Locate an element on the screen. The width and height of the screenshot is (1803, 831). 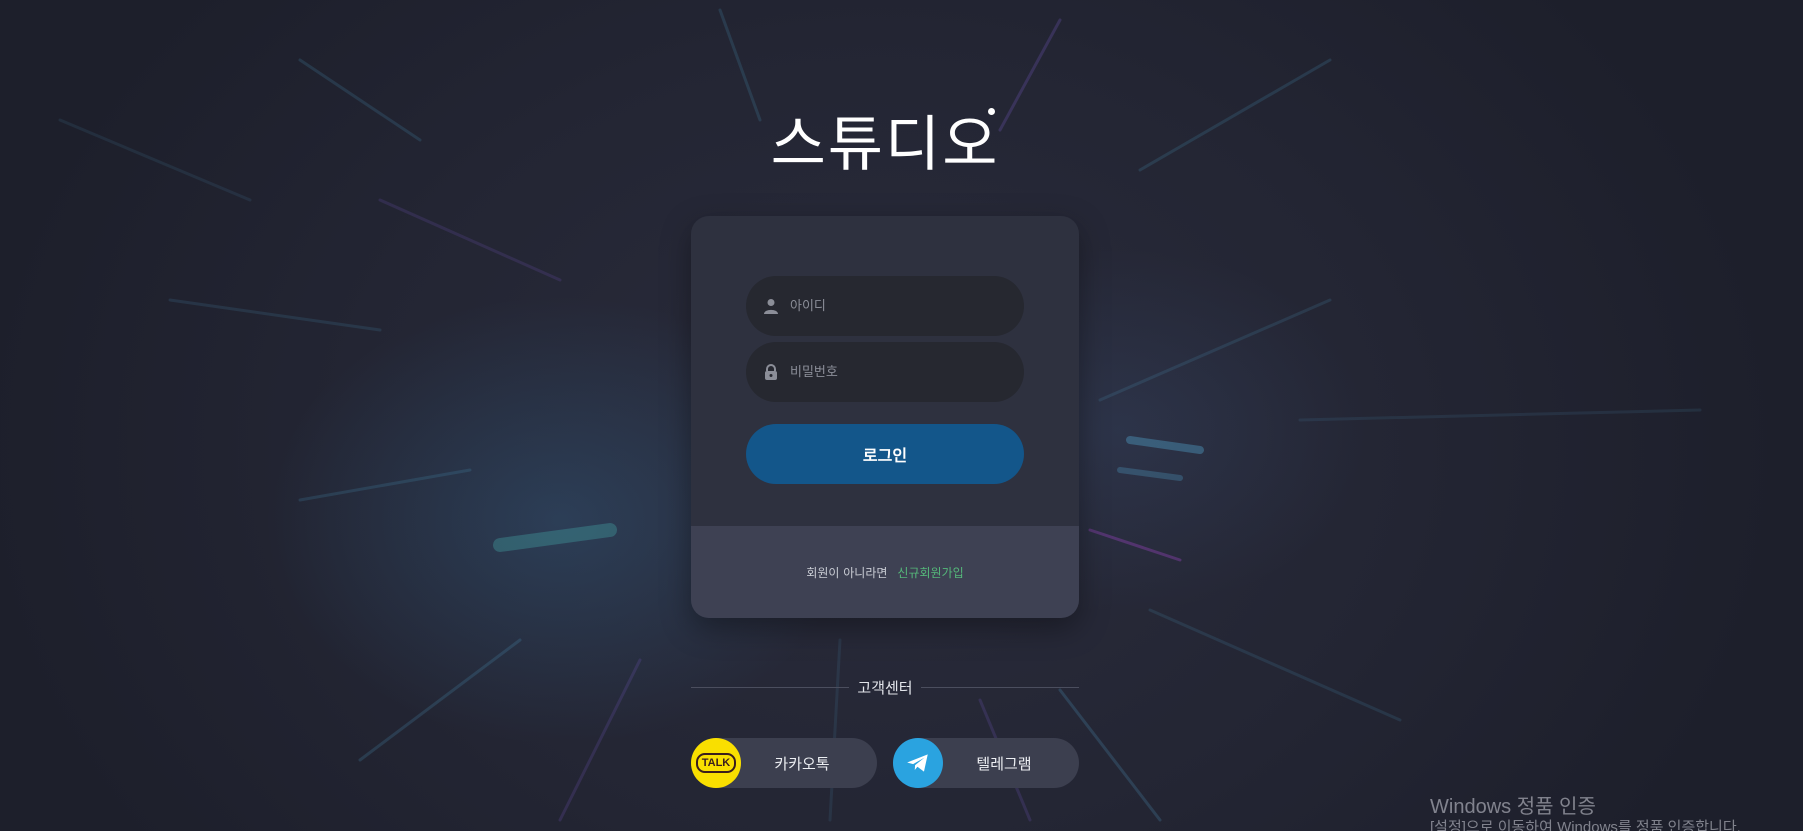
login-button: 로그인 is located at coordinates (885, 454).